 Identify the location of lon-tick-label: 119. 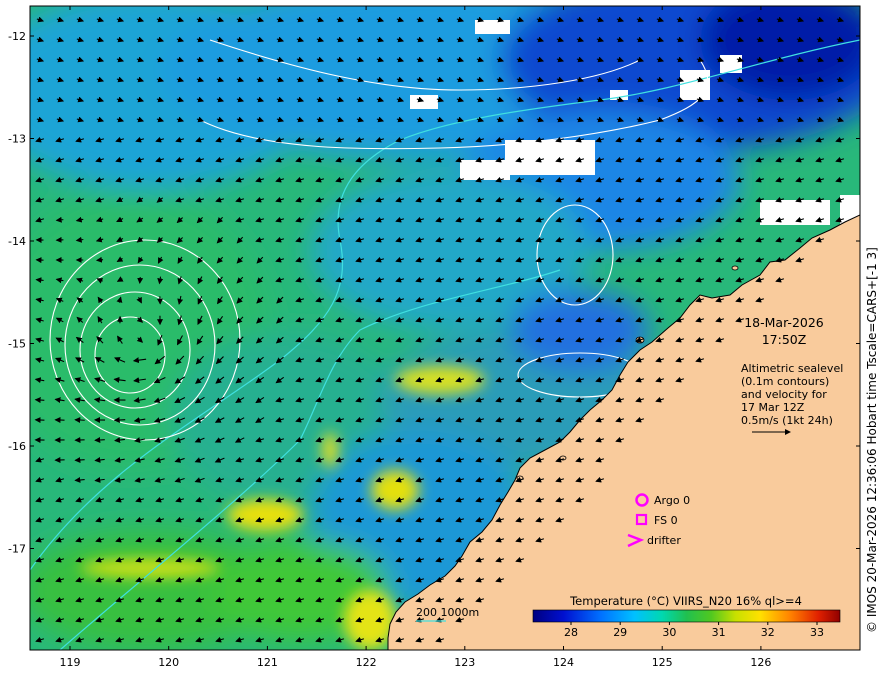
(70, 662).